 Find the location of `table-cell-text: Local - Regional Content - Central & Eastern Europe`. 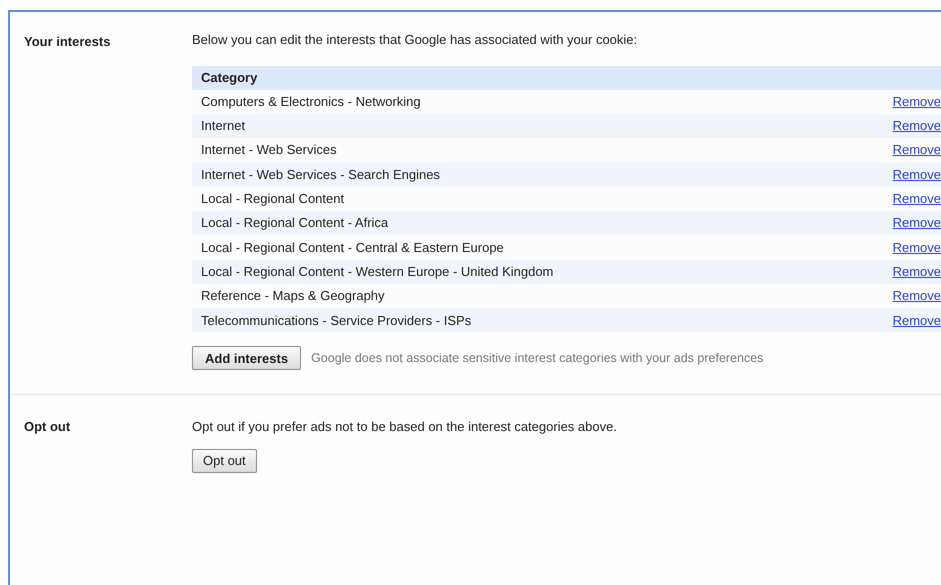

table-cell-text: Local - Regional Content - Central & Eastern Europe is located at coordinates (352, 247).